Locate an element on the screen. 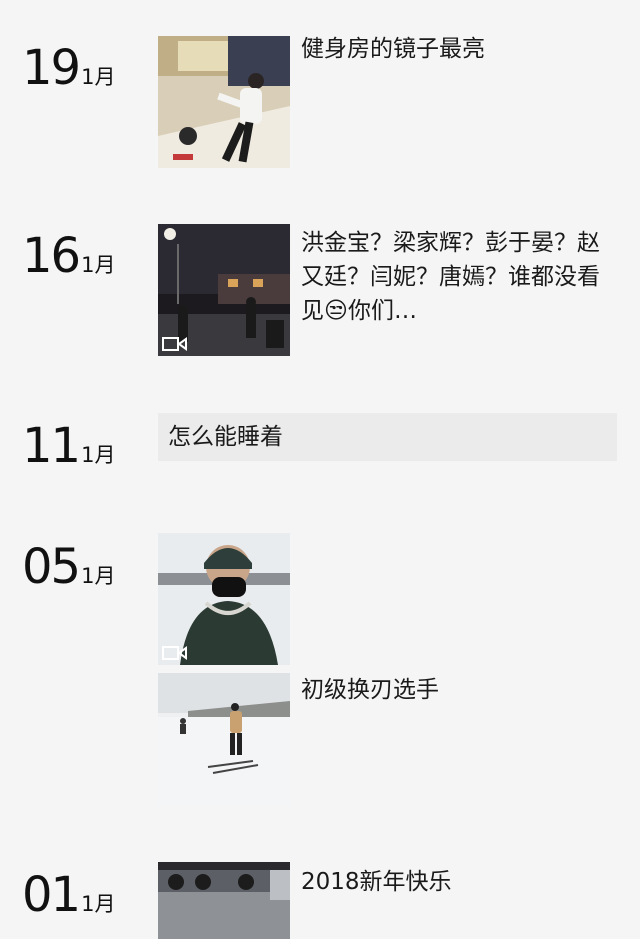 This screenshot has width=640, height=939. post-caption: 健身房的镜子最亮 is located at coordinates (393, 49).